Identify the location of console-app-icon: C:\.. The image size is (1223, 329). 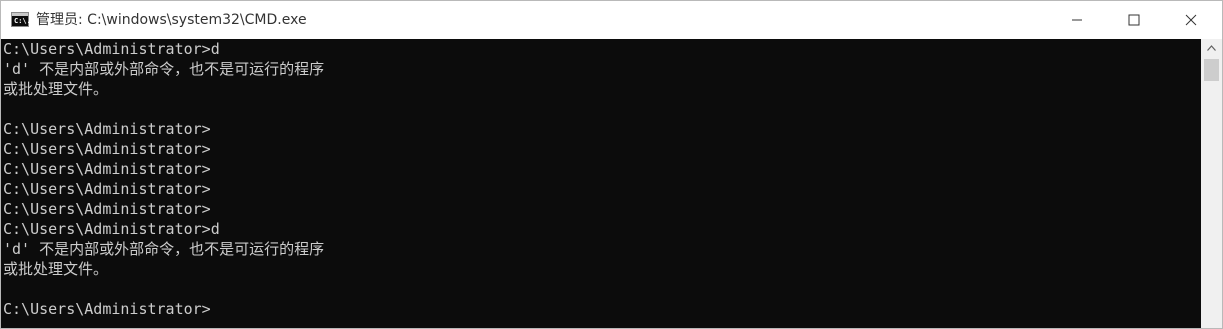
(21, 19).